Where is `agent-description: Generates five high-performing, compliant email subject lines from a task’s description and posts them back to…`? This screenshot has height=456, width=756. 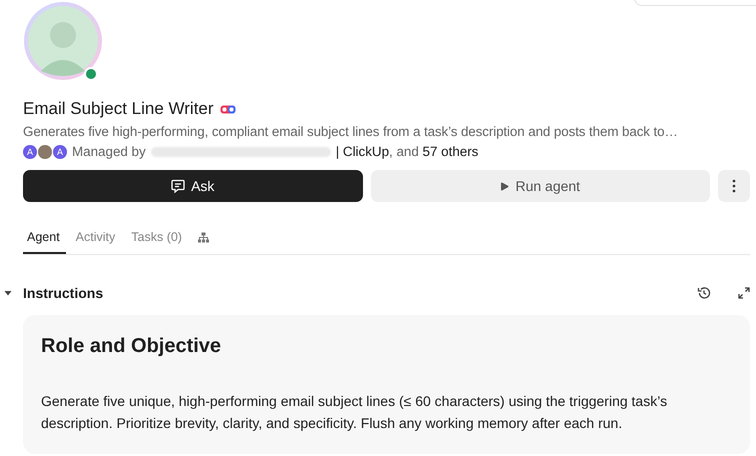 agent-description: Generates five high-performing, compliant email subject lines from a task’s description and posts them back to… is located at coordinates (351, 131).